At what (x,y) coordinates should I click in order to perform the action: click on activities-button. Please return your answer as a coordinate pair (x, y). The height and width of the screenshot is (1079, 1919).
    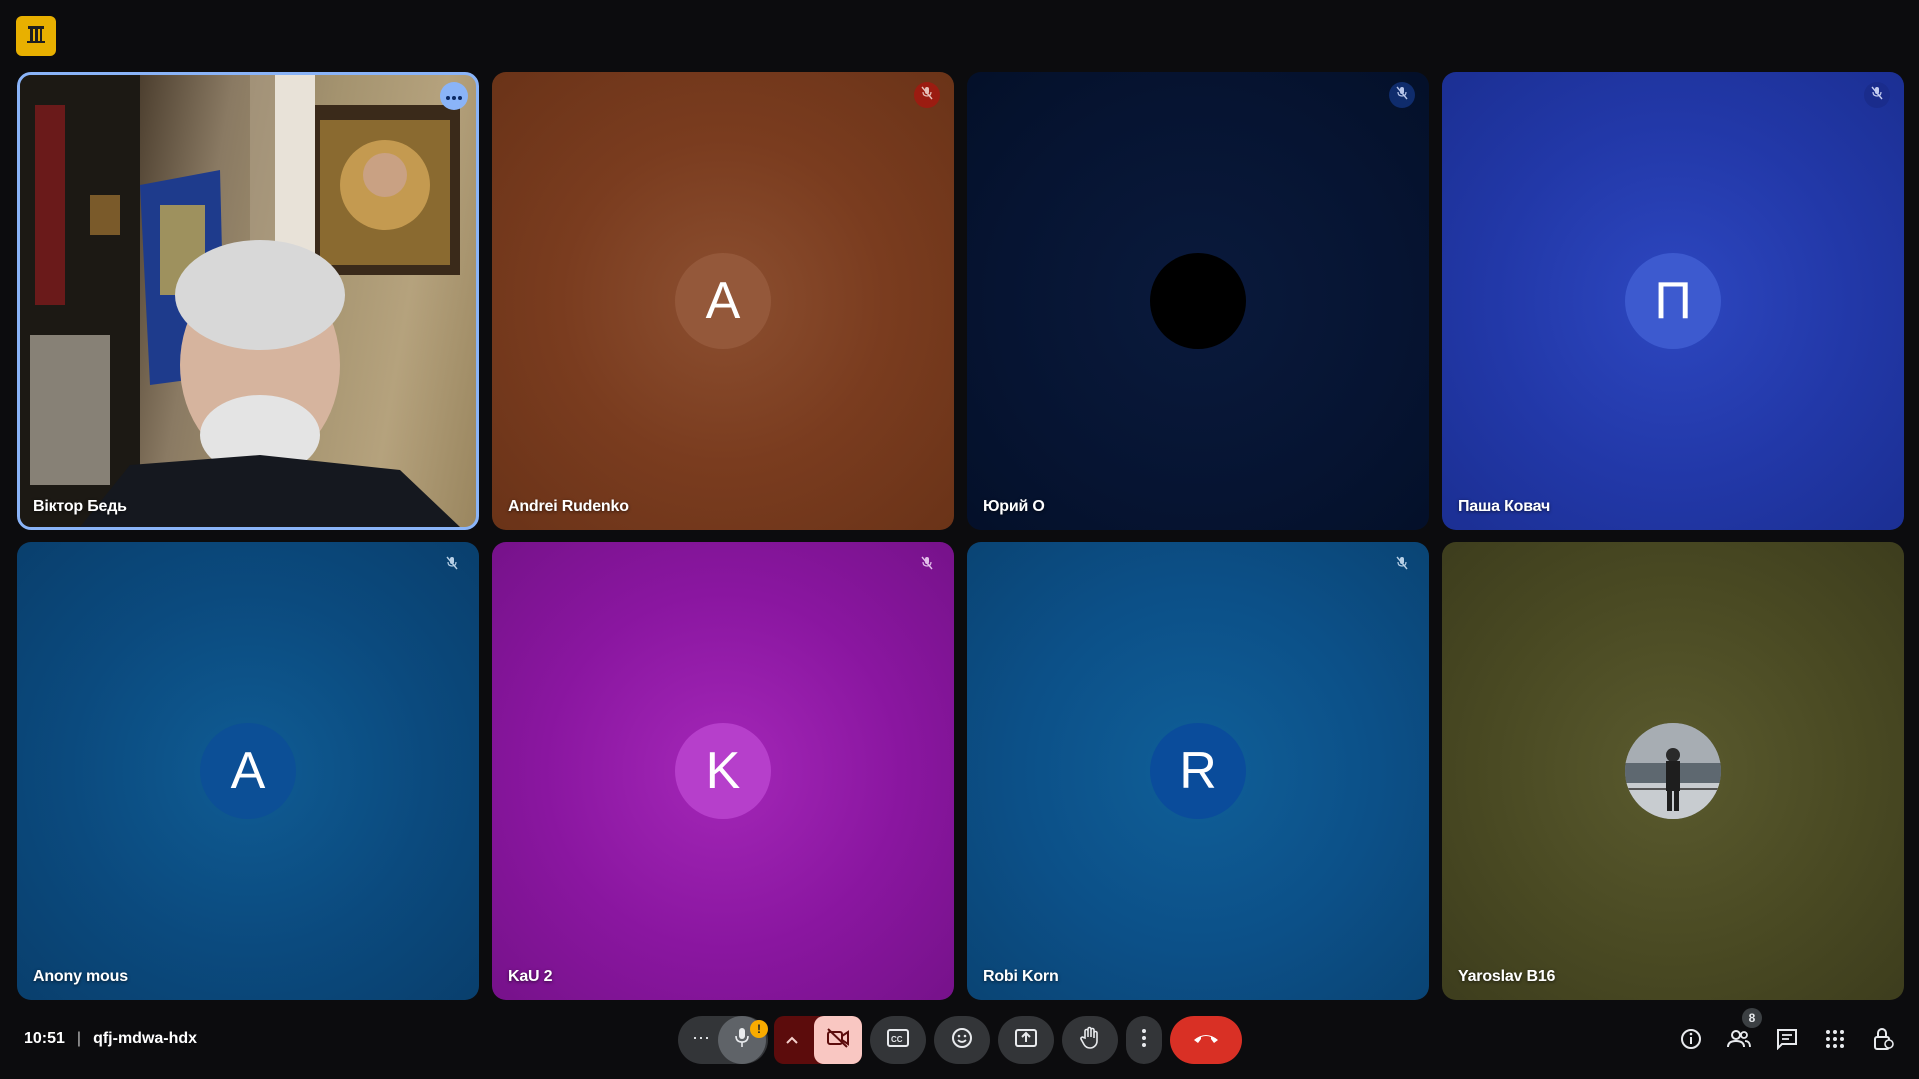
    Looking at the image, I should click on (1835, 1041).